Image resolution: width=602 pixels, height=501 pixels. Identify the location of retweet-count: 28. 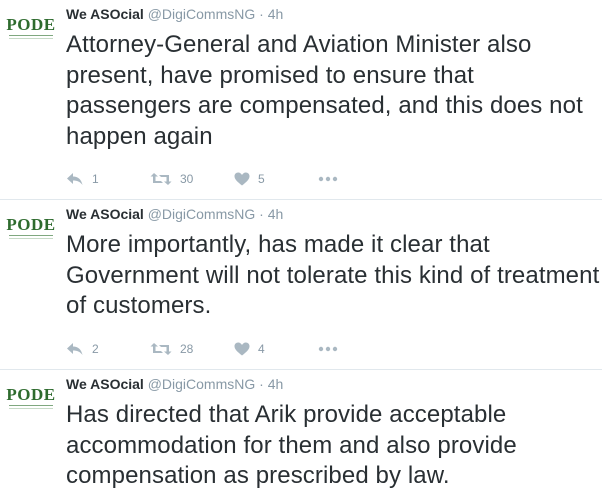
(187, 349).